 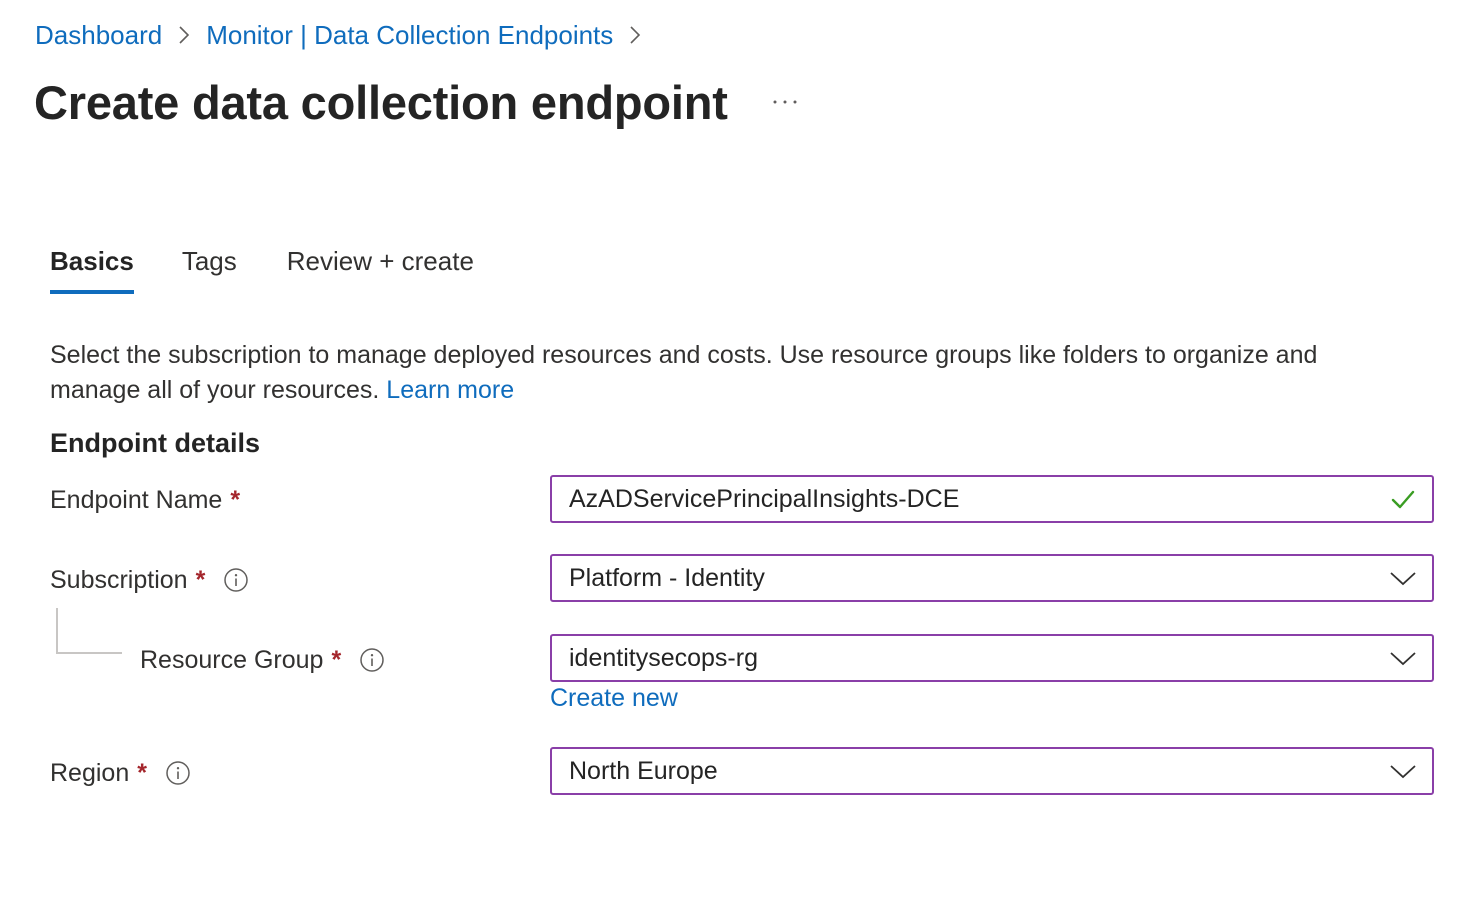 What do you see at coordinates (232, 659) in the screenshot?
I see `resource-group-label-text: Resource Group` at bounding box center [232, 659].